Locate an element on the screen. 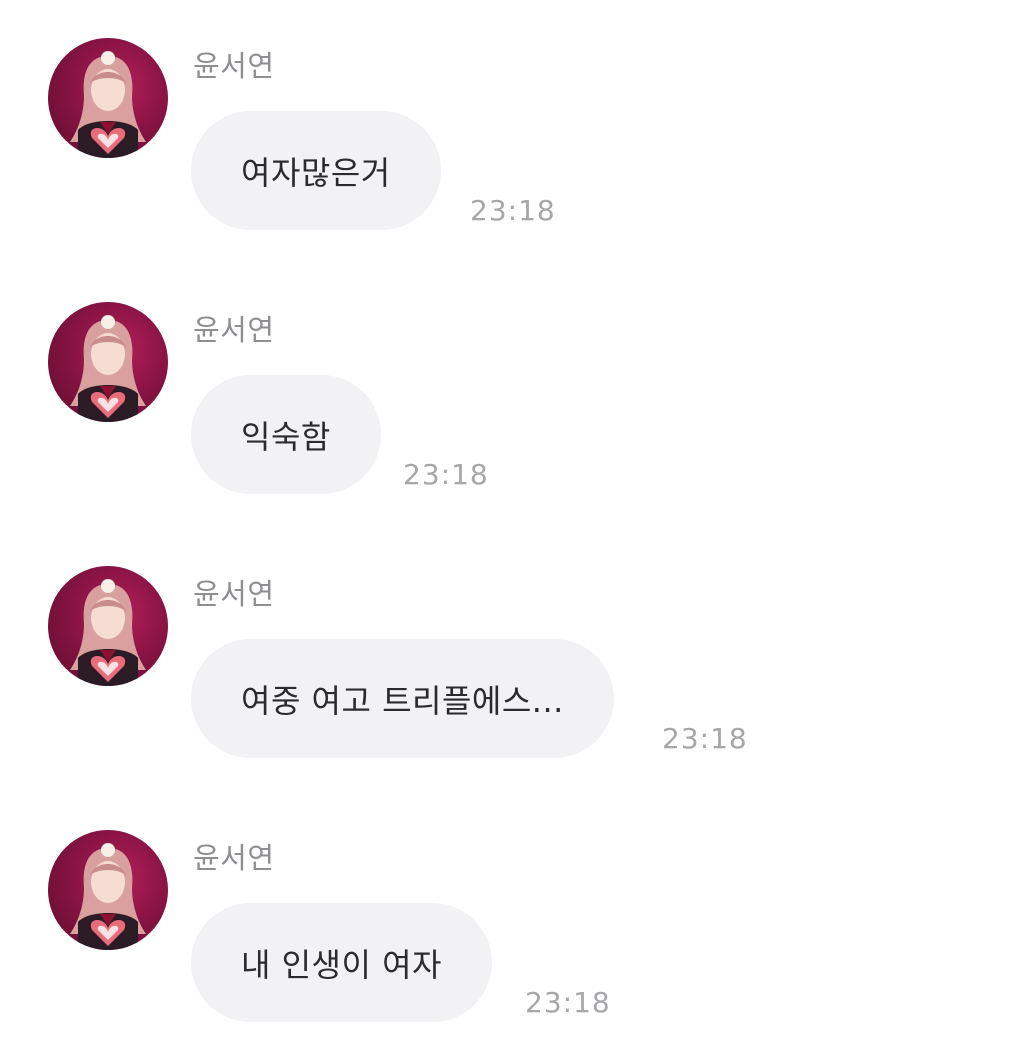 The image size is (1024, 1058). message-bubble: 익숙함 is located at coordinates (286, 434).